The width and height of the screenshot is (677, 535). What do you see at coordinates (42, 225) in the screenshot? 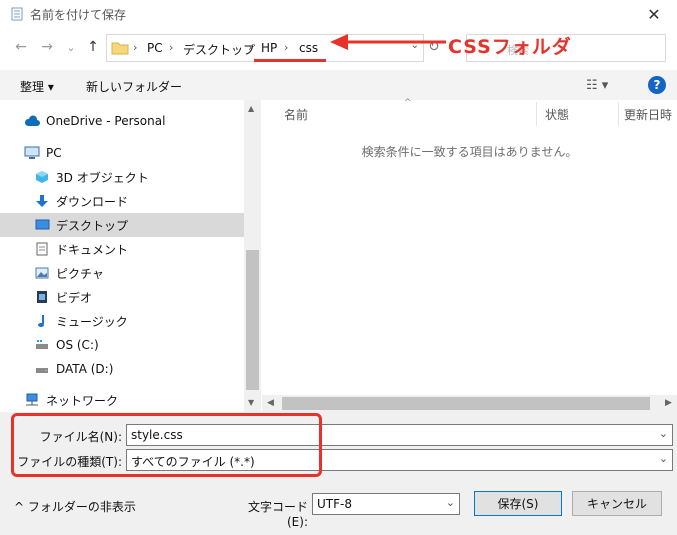
I see `desktop-icon` at bounding box center [42, 225].